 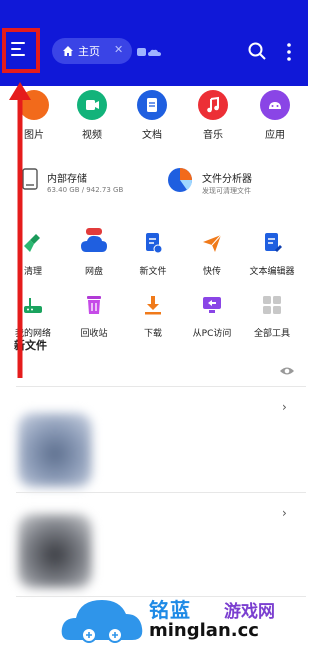 I want to click on video-icon, so click(x=92, y=105).